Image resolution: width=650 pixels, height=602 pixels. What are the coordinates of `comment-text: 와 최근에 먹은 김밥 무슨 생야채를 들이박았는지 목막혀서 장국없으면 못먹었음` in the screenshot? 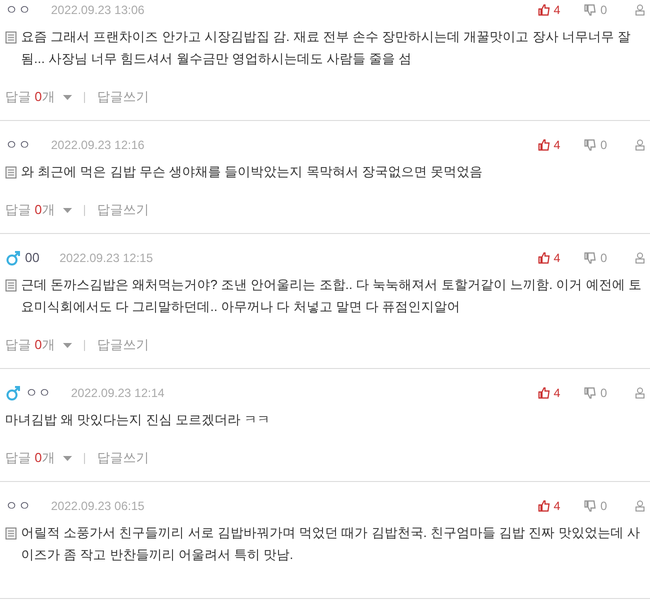 It's located at (252, 172).